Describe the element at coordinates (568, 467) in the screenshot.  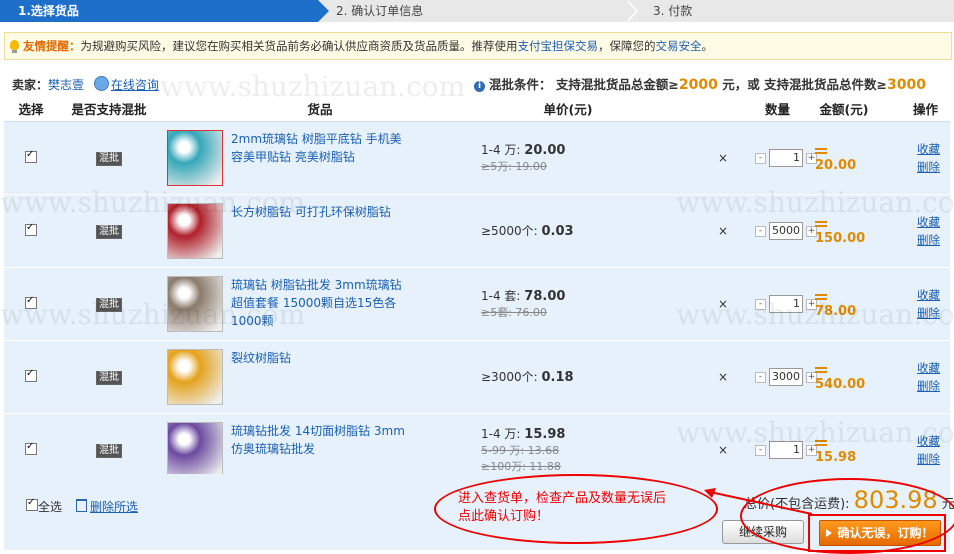
I see `price-tier: ≥100万: 11.88` at that location.